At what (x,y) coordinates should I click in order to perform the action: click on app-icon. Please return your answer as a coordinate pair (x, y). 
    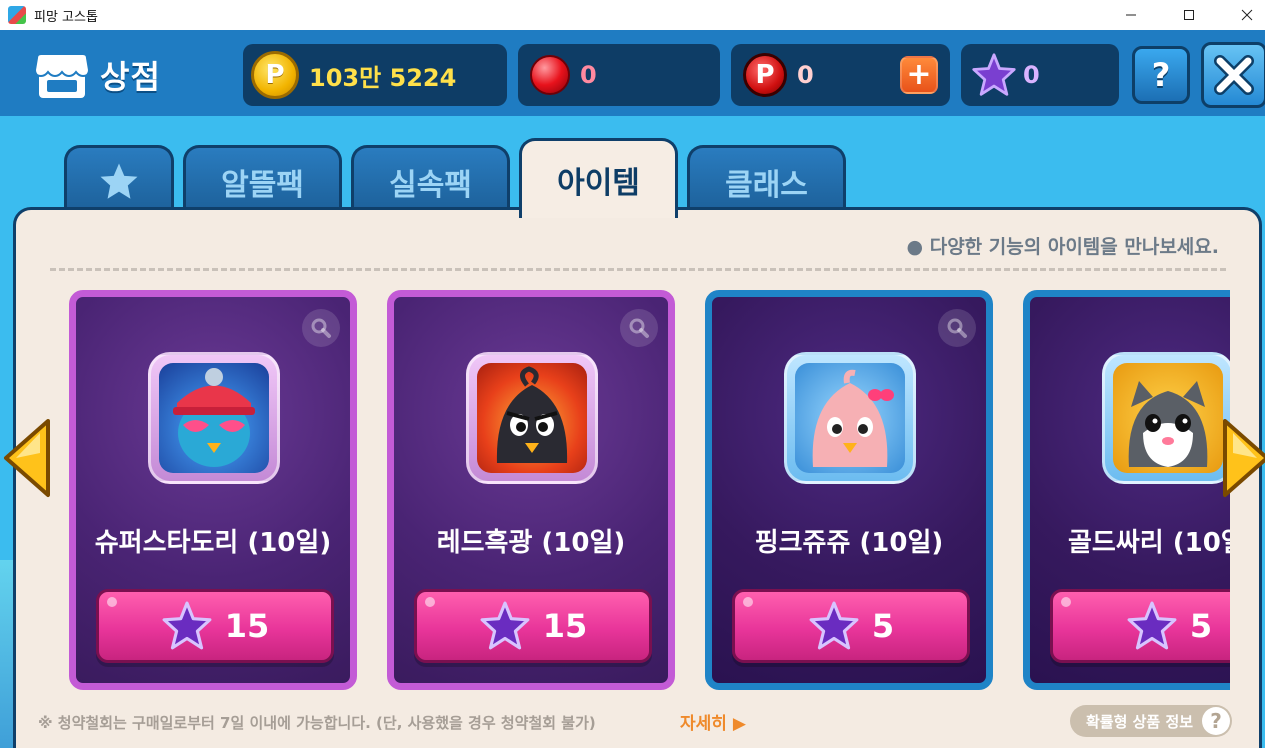
    Looking at the image, I should click on (17, 15).